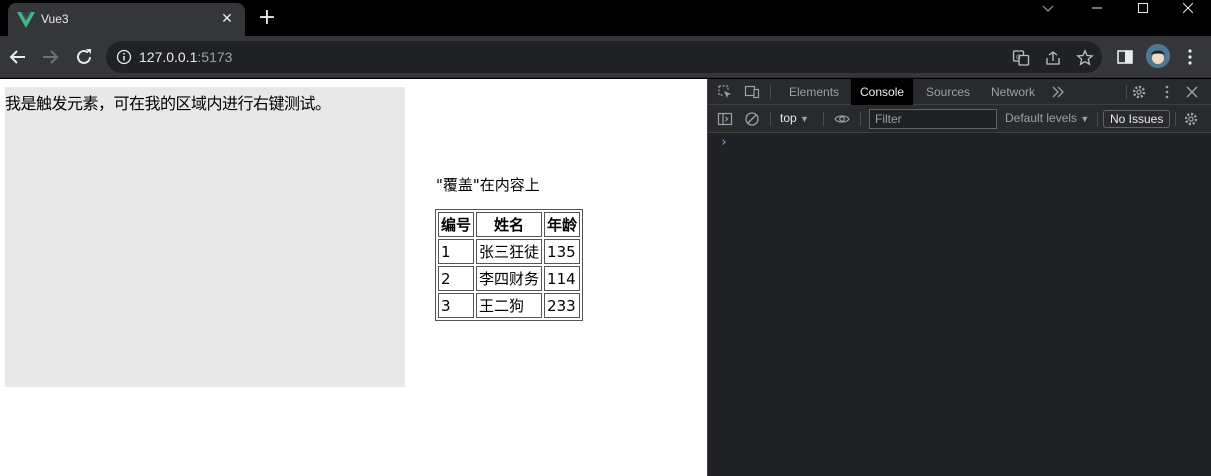 The image size is (1211, 476). I want to click on site-info-icon, so click(124, 57).